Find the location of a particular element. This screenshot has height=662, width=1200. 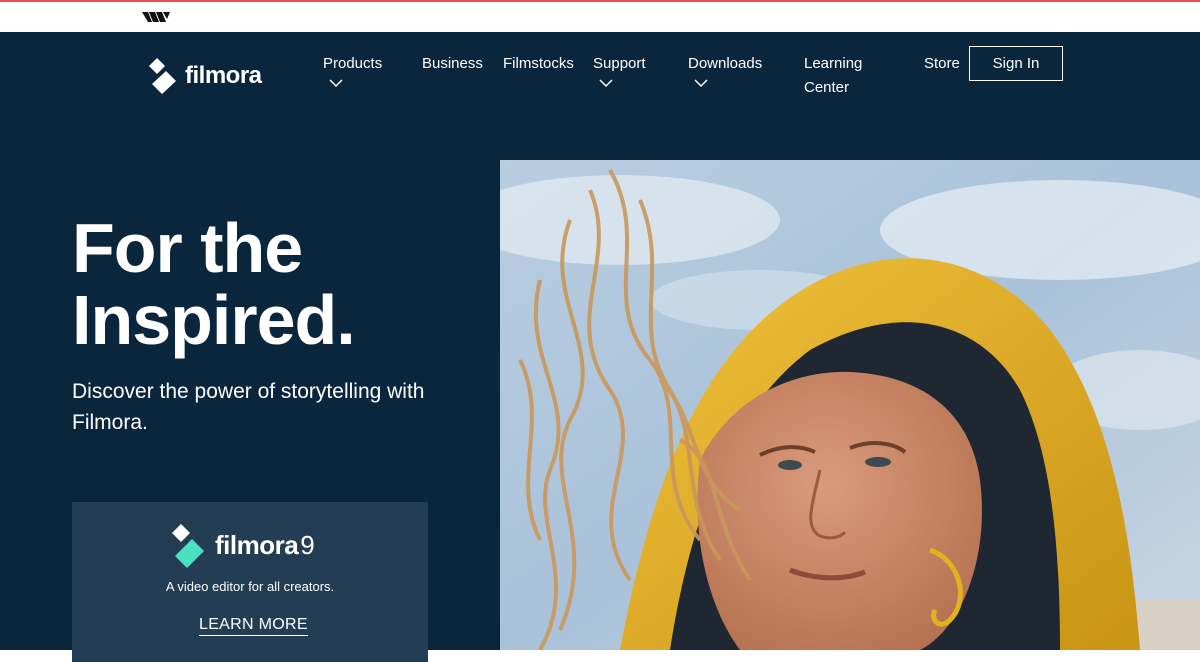

sign-in-button: Sign In is located at coordinates (1016, 63).